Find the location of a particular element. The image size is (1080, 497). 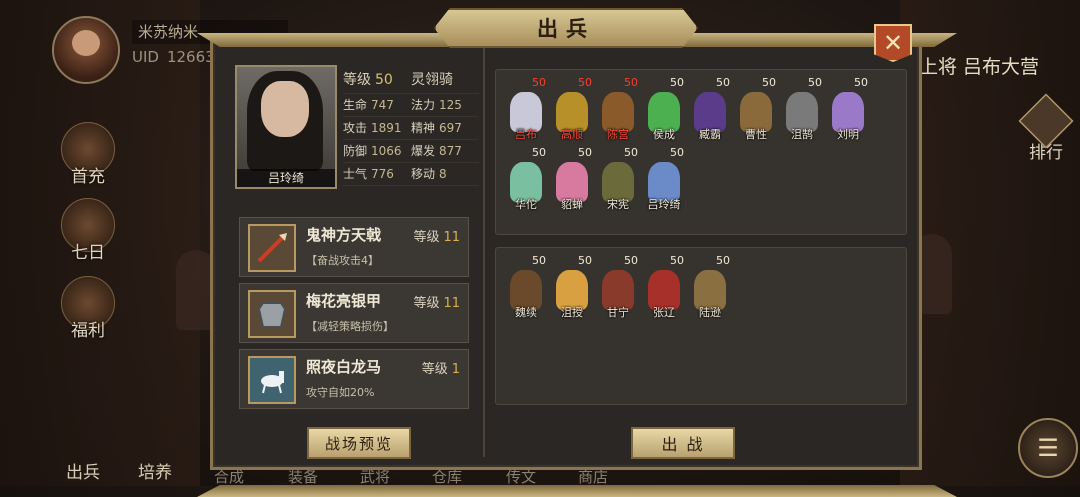

unit-card: 50 华佗 is located at coordinates (526, 181).